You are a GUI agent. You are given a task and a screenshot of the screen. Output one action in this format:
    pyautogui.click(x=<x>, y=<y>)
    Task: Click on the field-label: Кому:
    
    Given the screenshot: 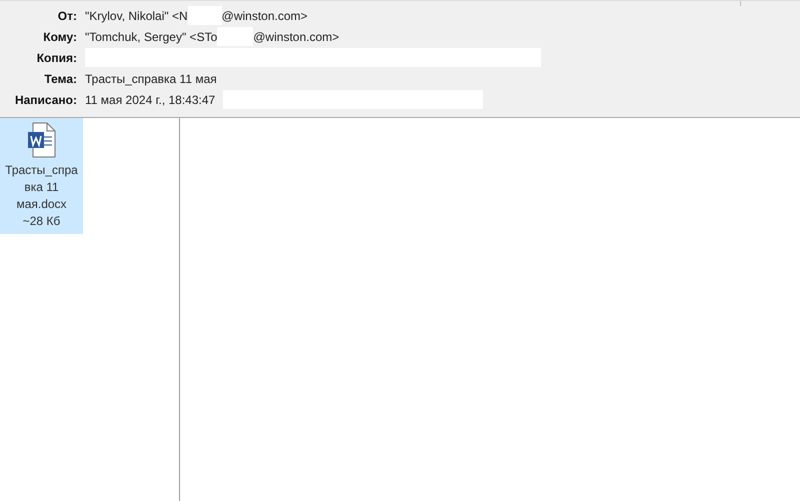 What is the action you would take?
    pyautogui.click(x=60, y=37)
    